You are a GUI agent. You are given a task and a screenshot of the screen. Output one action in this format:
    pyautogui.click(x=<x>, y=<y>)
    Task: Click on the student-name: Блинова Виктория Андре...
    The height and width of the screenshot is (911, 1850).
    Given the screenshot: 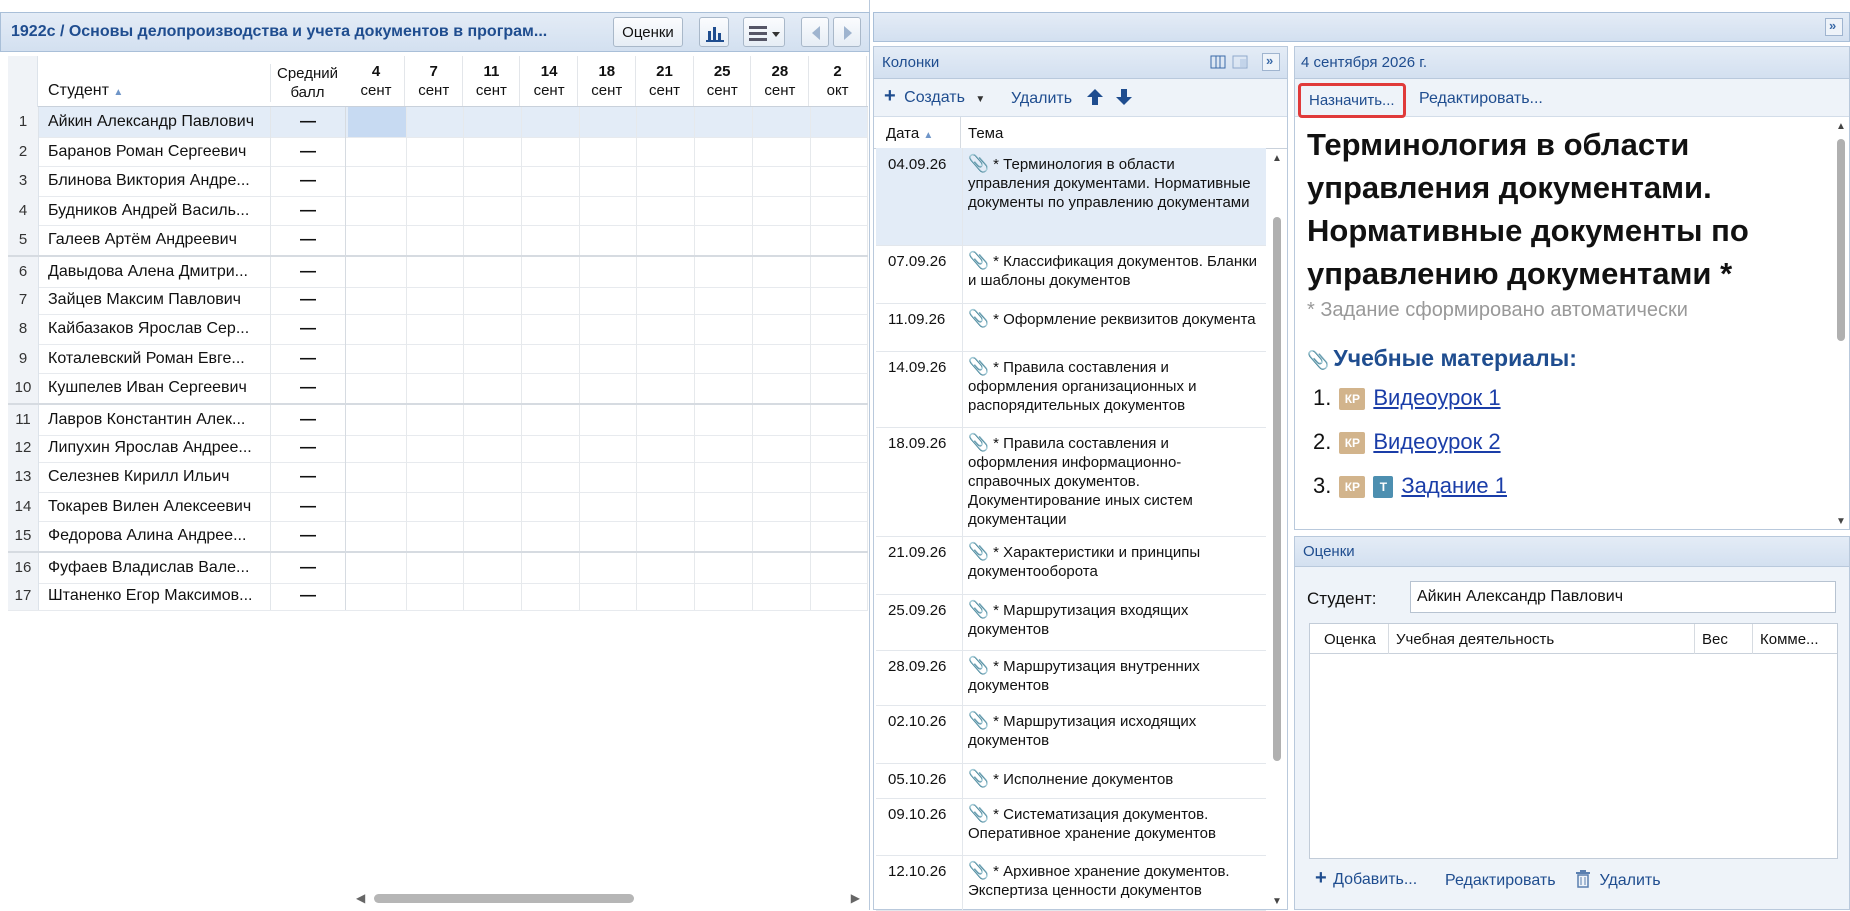 What is the action you would take?
    pyautogui.click(x=158, y=180)
    